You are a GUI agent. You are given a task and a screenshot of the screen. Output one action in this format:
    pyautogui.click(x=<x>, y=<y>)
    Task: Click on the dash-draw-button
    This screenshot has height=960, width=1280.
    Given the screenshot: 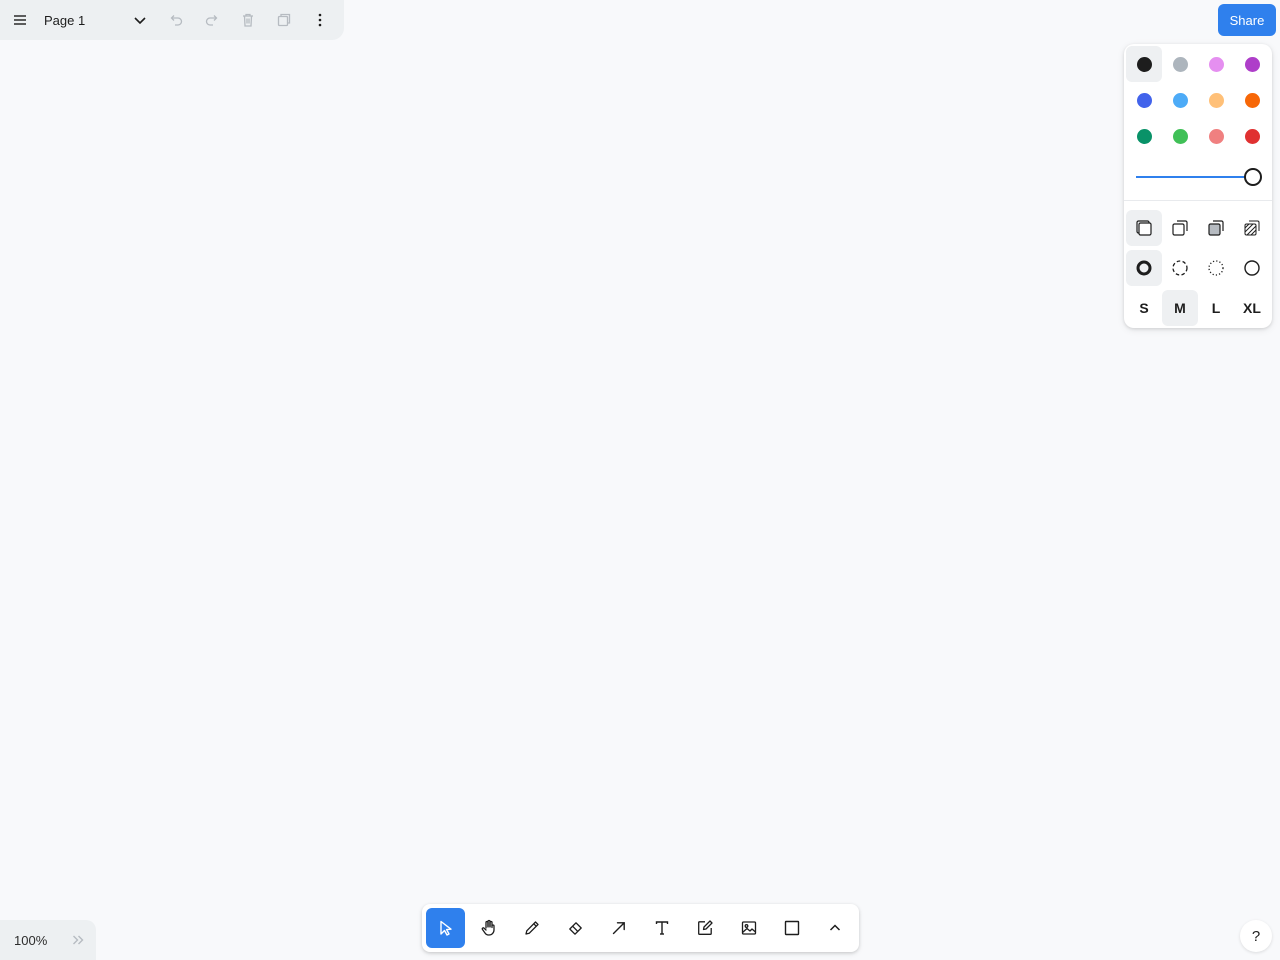 What is the action you would take?
    pyautogui.click(x=1144, y=268)
    